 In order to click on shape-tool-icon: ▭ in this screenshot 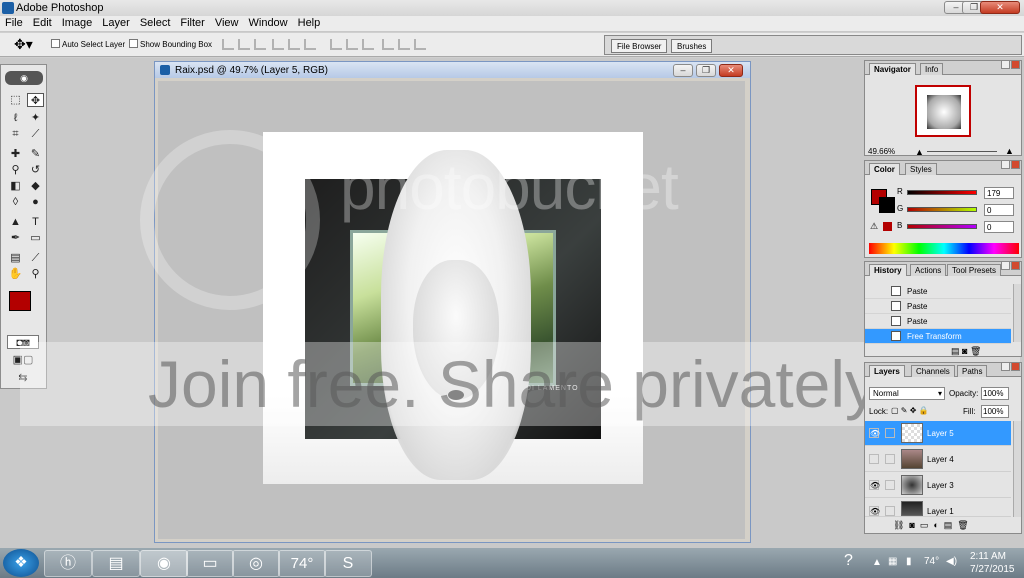, I will do `click(35, 238)`.